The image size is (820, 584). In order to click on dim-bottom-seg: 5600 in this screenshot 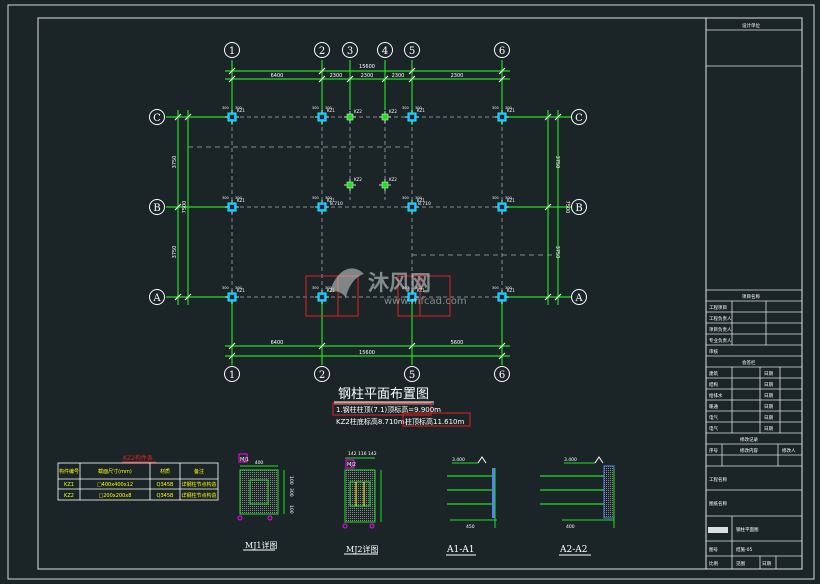, I will do `click(457, 343)`.